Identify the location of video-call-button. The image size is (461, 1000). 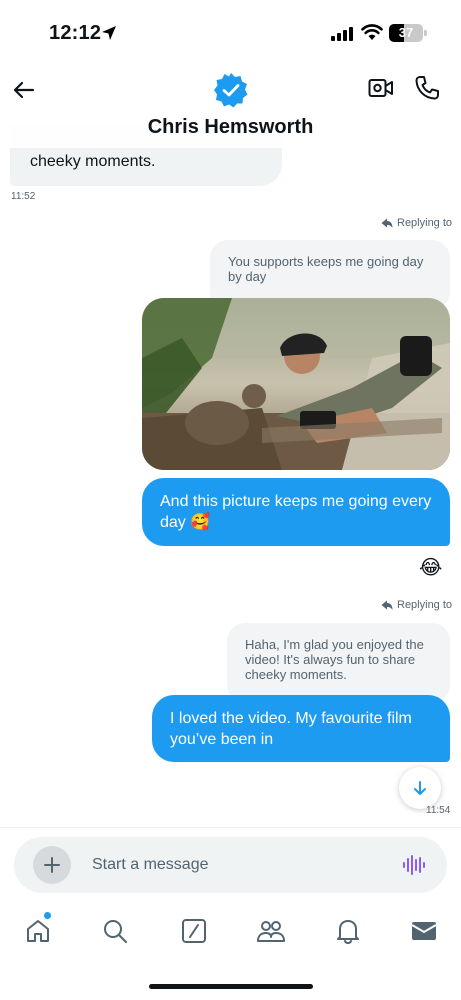
(381, 90).